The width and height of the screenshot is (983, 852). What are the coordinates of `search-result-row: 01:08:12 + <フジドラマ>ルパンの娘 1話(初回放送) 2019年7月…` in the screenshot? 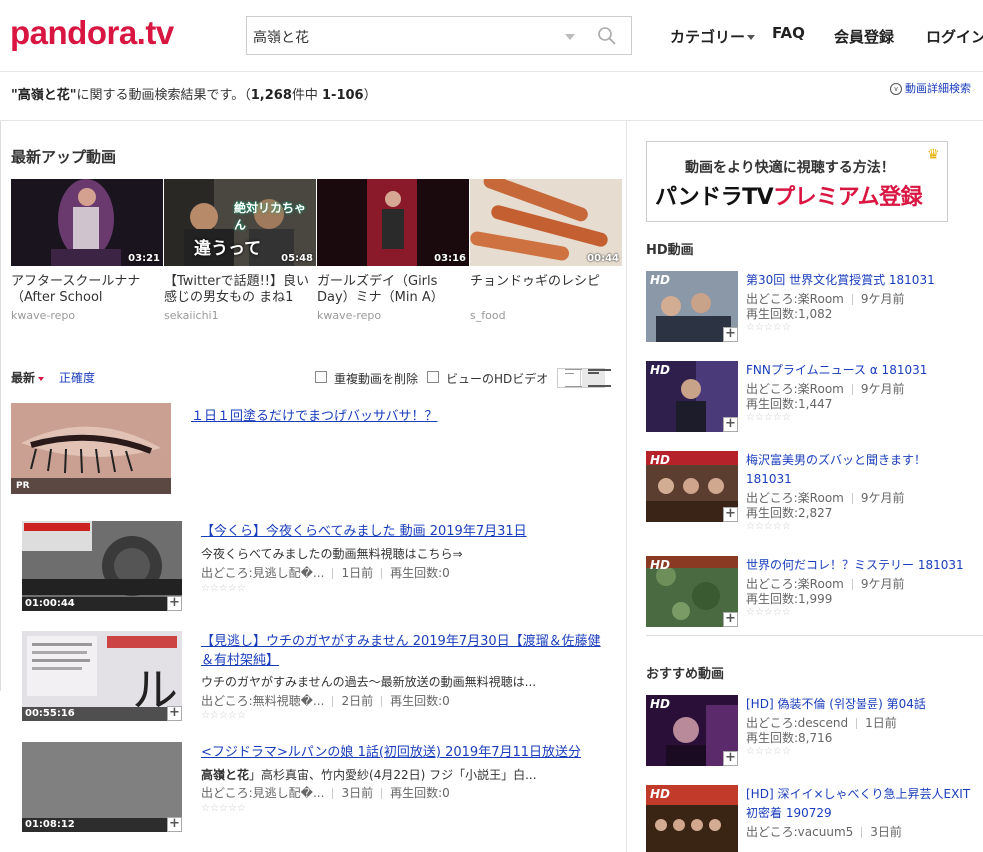 It's located at (314, 788).